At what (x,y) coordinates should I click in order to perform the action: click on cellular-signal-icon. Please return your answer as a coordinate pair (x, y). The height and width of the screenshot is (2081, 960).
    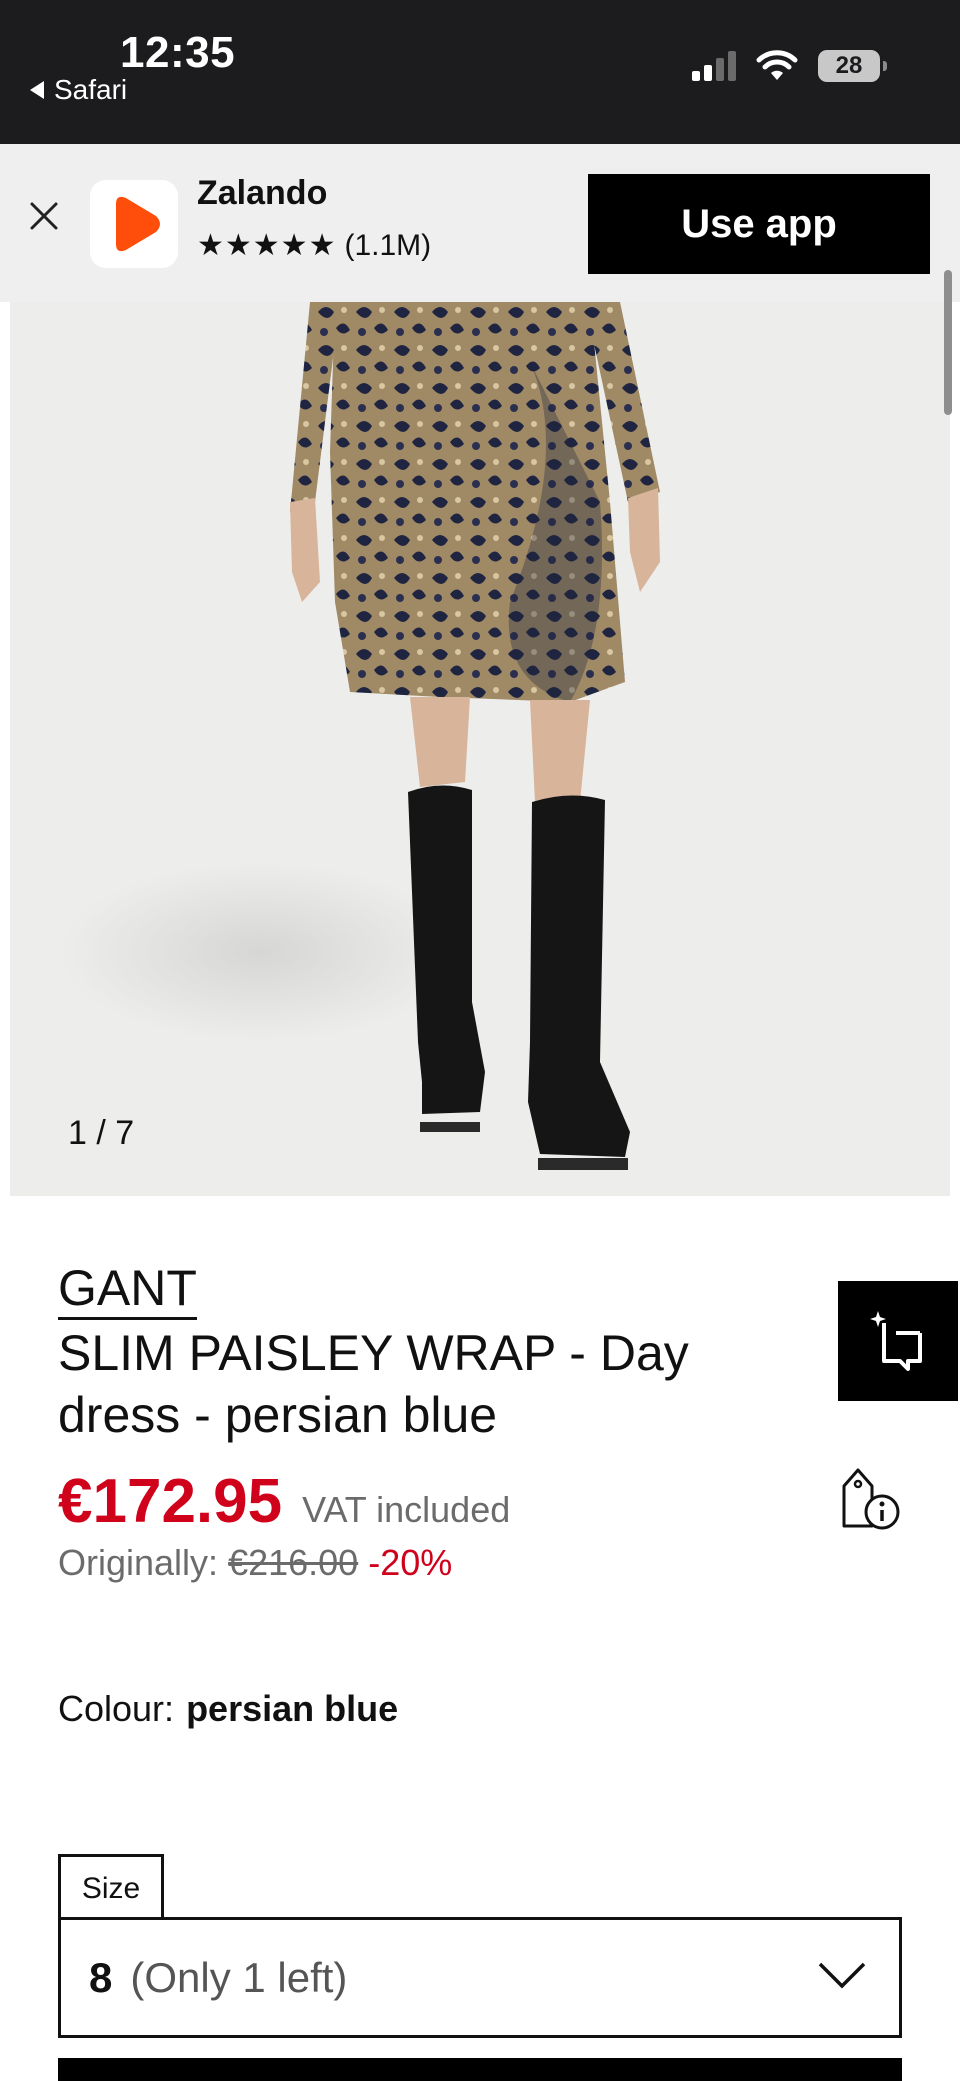
    Looking at the image, I should click on (714, 66).